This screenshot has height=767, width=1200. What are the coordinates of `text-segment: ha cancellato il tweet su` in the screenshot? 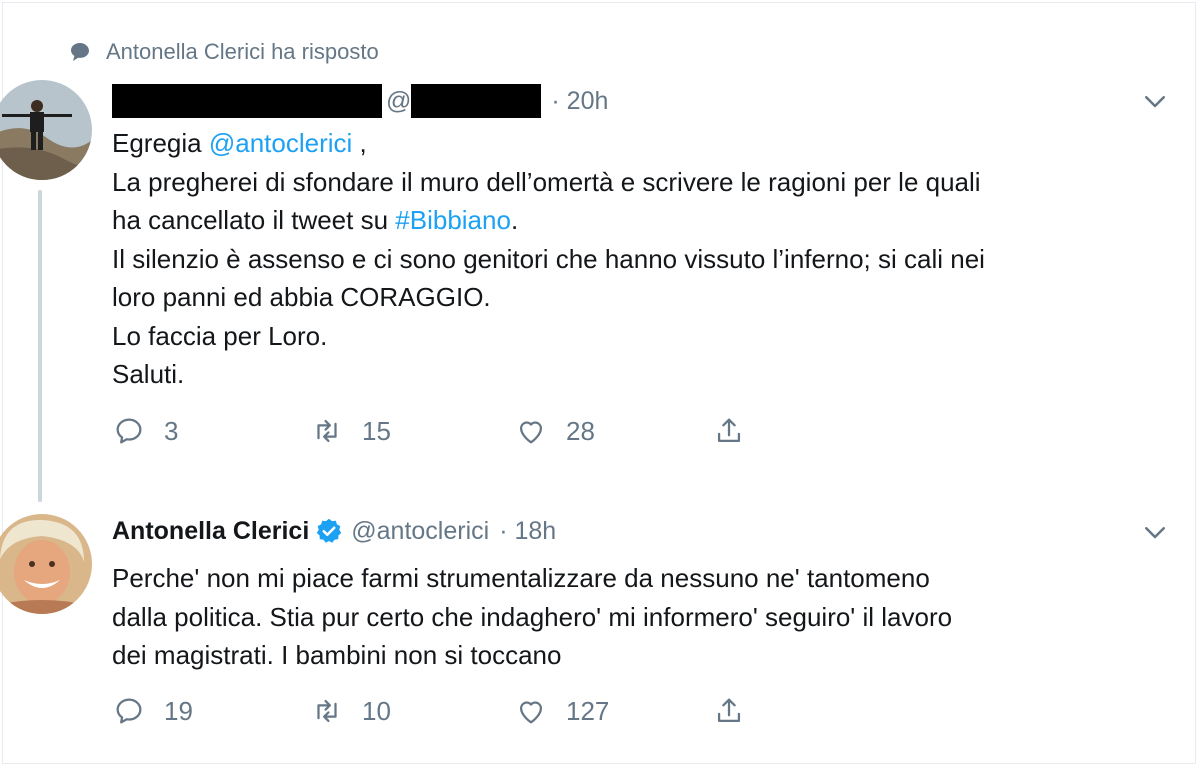 It's located at (254, 220).